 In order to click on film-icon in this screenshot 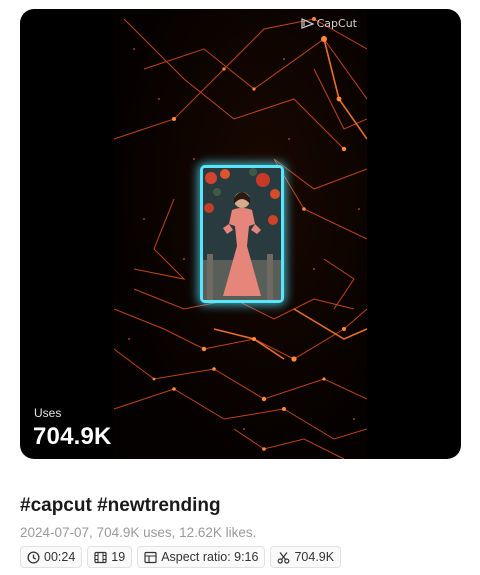, I will do `click(100, 557)`.